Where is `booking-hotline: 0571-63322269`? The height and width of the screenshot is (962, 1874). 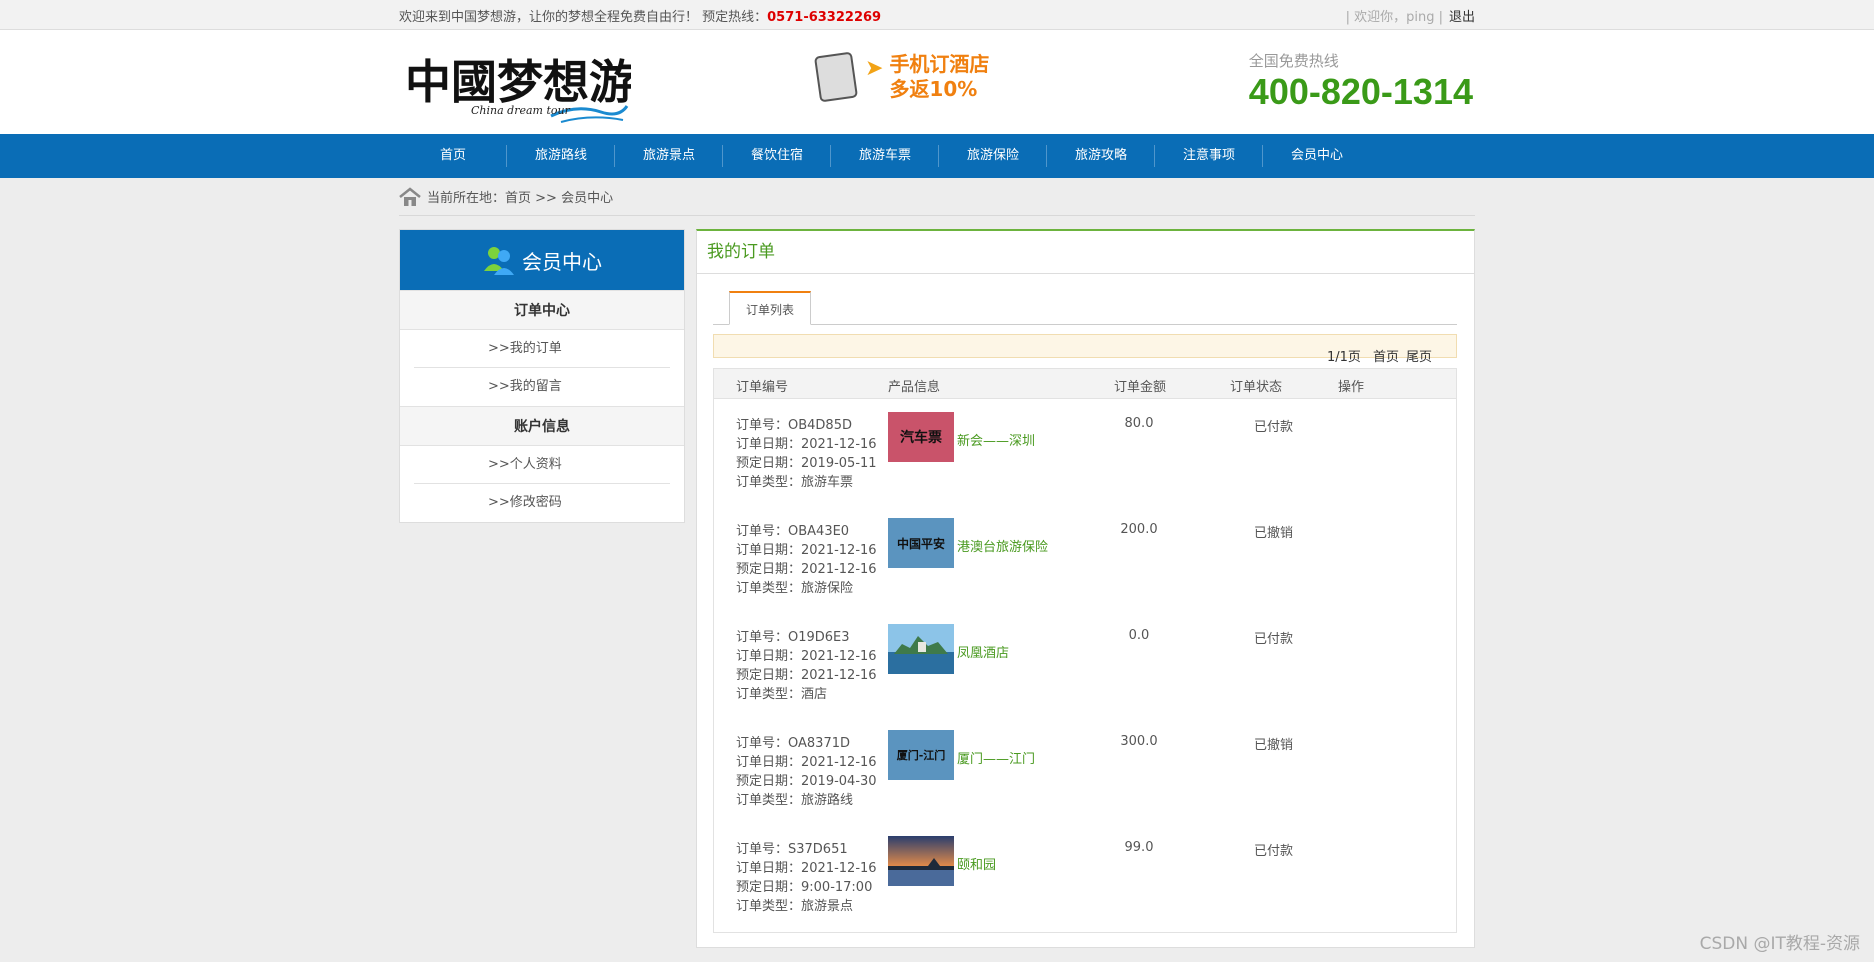 booking-hotline: 0571-63322269 is located at coordinates (824, 17).